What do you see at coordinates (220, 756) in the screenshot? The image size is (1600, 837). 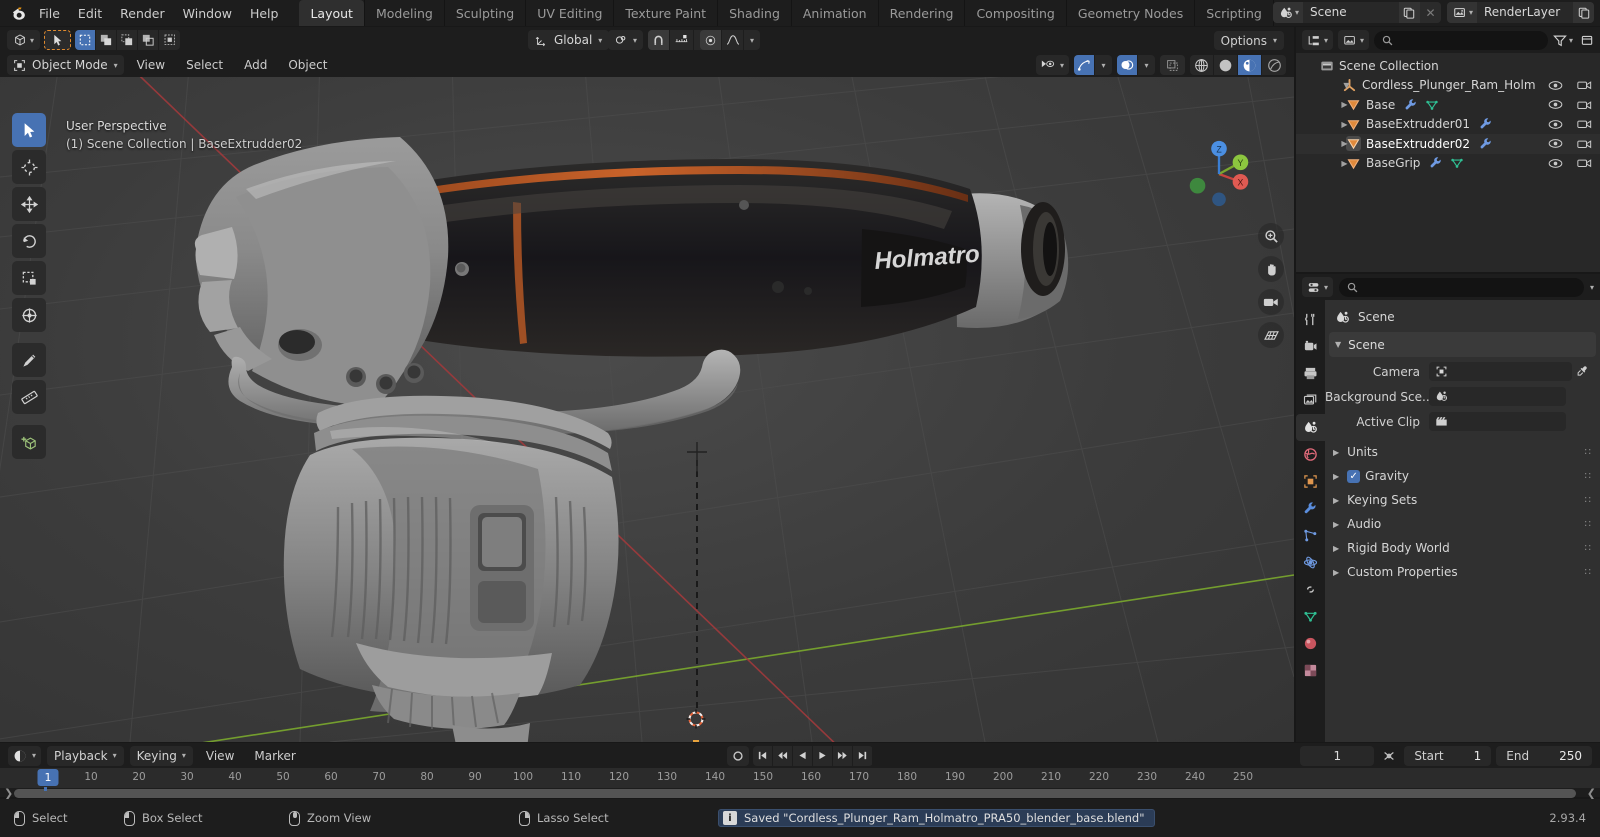 I see `timeline-menu-view: View` at bounding box center [220, 756].